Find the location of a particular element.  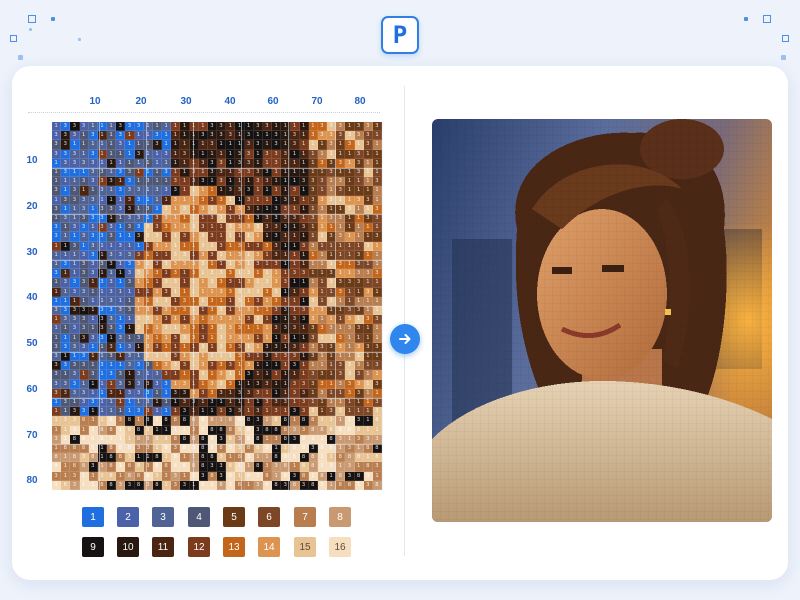

palette-swatch-12: 12 is located at coordinates (199, 547).